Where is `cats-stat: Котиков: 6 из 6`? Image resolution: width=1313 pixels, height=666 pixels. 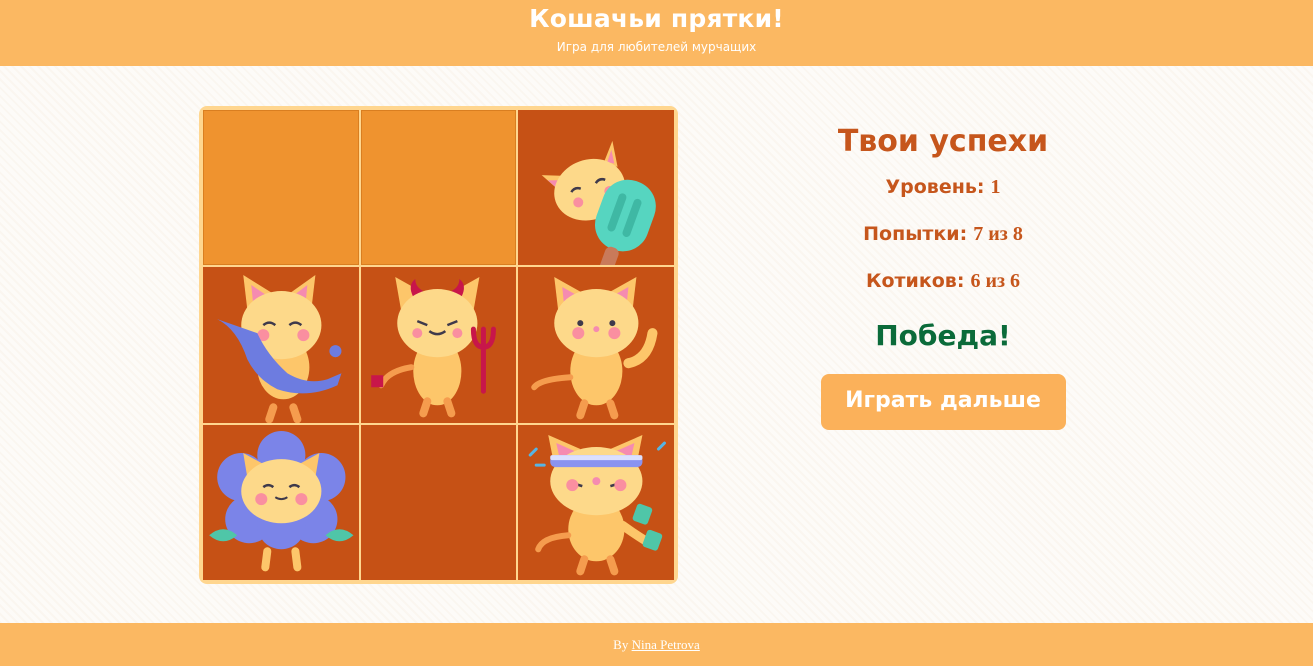
cats-stat: Котиков: 6 из 6 is located at coordinates (943, 281).